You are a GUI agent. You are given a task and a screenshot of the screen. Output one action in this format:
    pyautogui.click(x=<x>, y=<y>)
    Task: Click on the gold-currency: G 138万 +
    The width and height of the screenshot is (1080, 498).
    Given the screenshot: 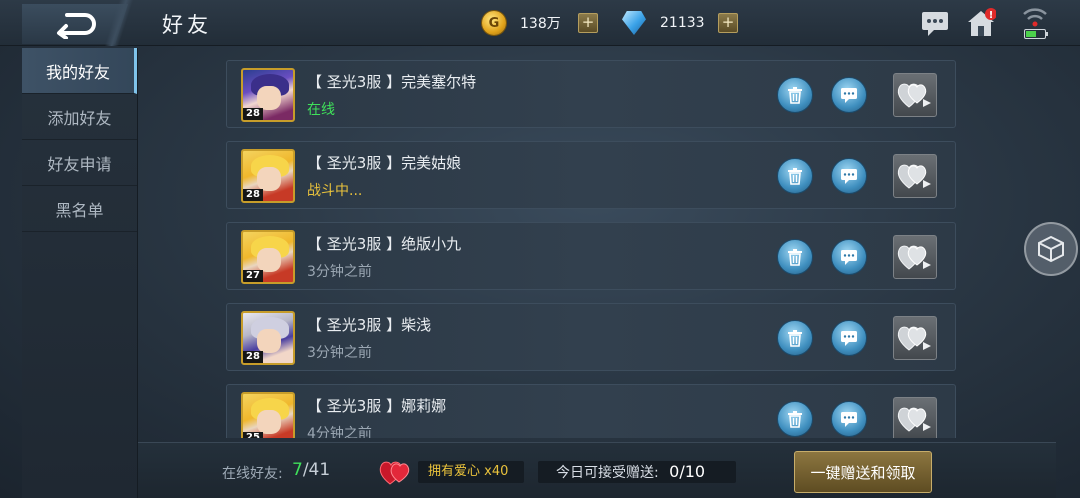 What is the action you would take?
    pyautogui.click(x=540, y=23)
    